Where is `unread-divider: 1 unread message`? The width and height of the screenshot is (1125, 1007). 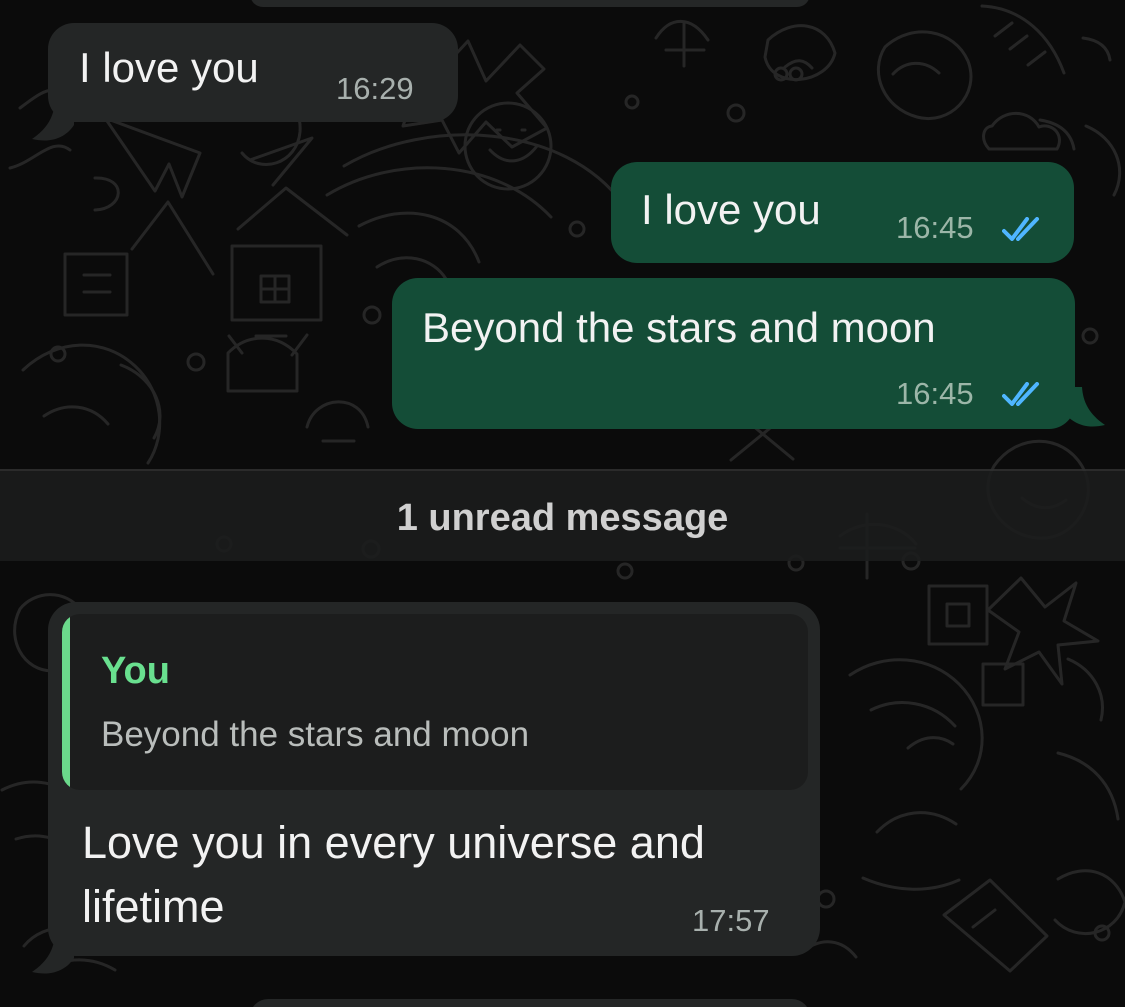
unread-divider: 1 unread message is located at coordinates (562, 515).